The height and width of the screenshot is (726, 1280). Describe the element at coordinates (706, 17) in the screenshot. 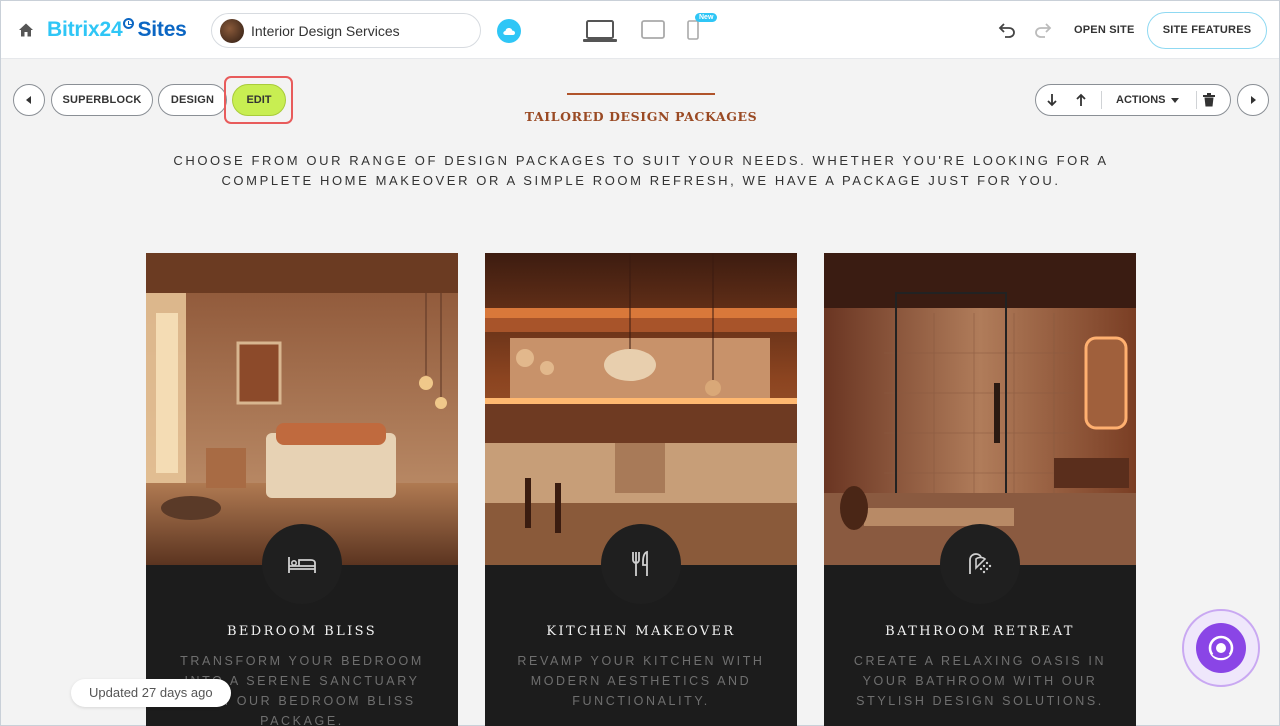

I see `new-badge: New` at that location.